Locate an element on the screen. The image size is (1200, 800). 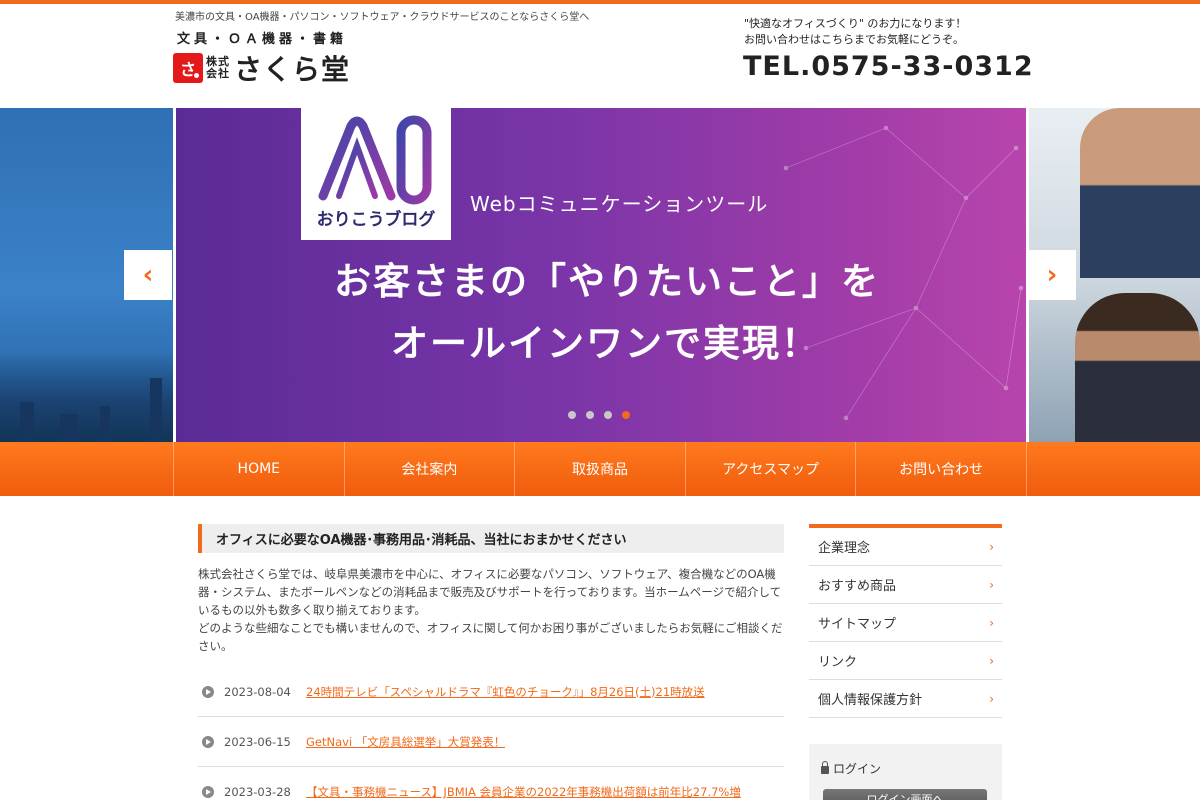
nav-item-access-map: アクセスマップ is located at coordinates (771, 469).